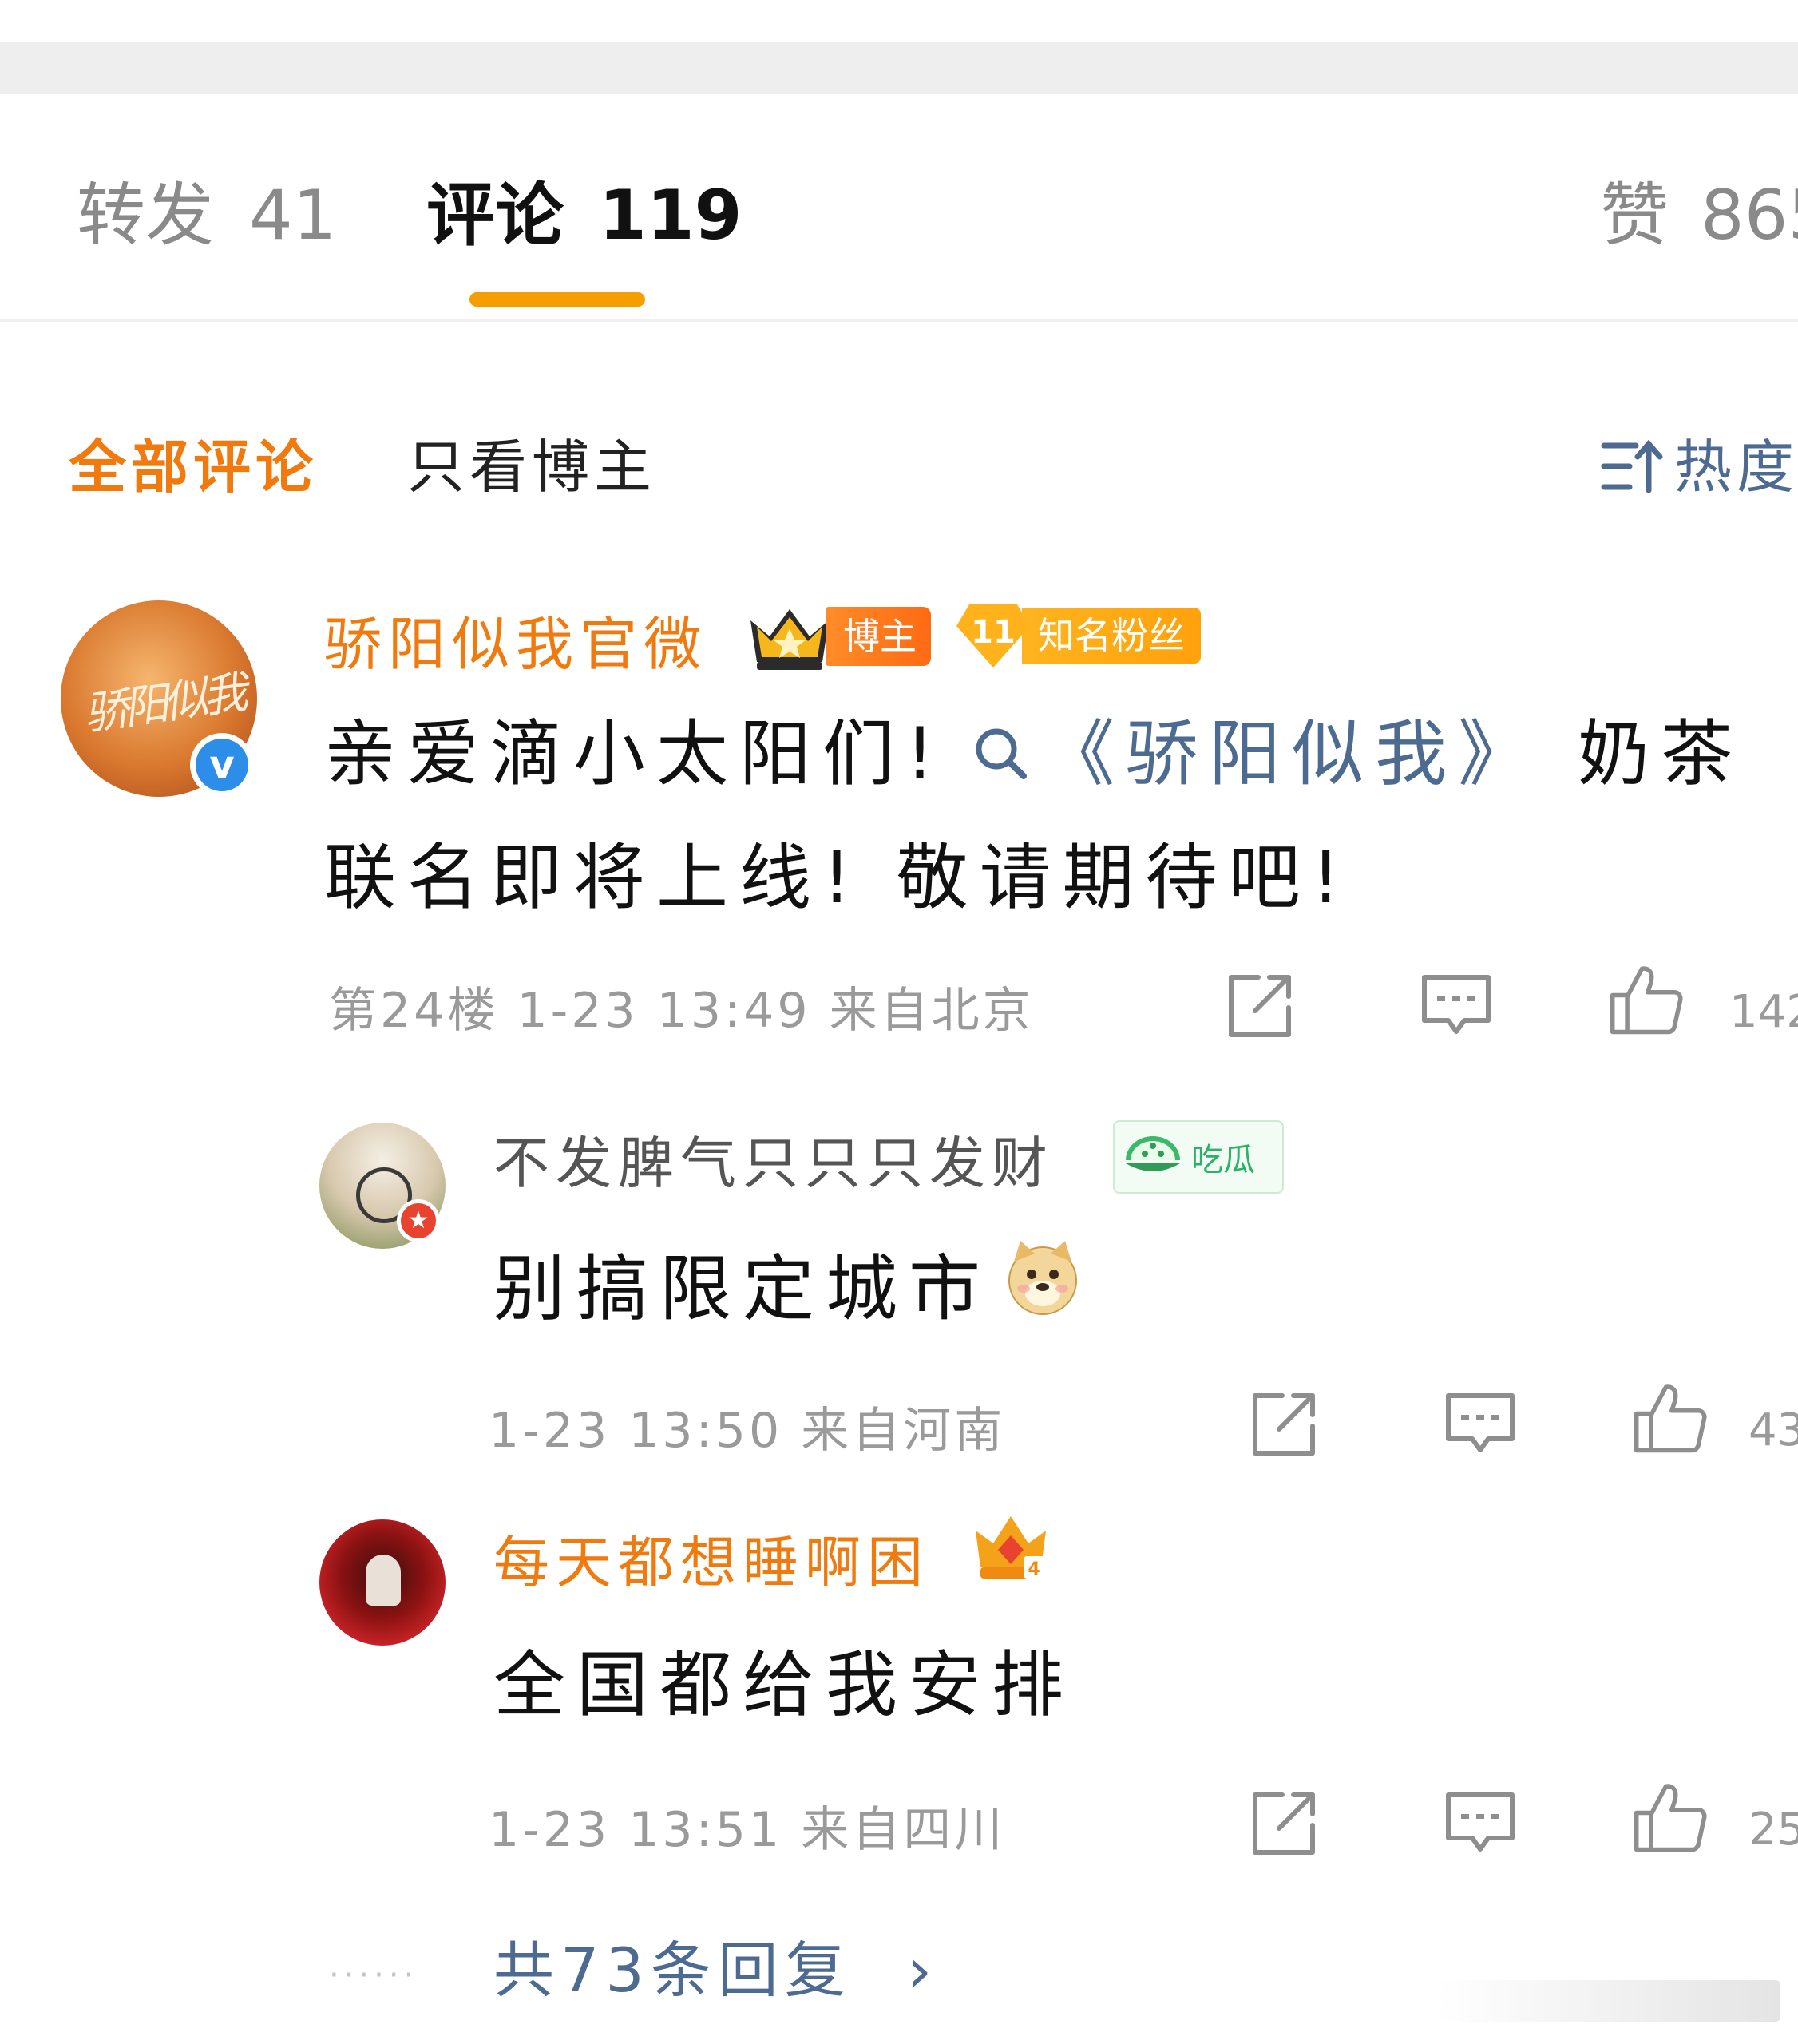  What do you see at coordinates (784, 1685) in the screenshot?
I see `reply-text: 全国都给我安排` at bounding box center [784, 1685].